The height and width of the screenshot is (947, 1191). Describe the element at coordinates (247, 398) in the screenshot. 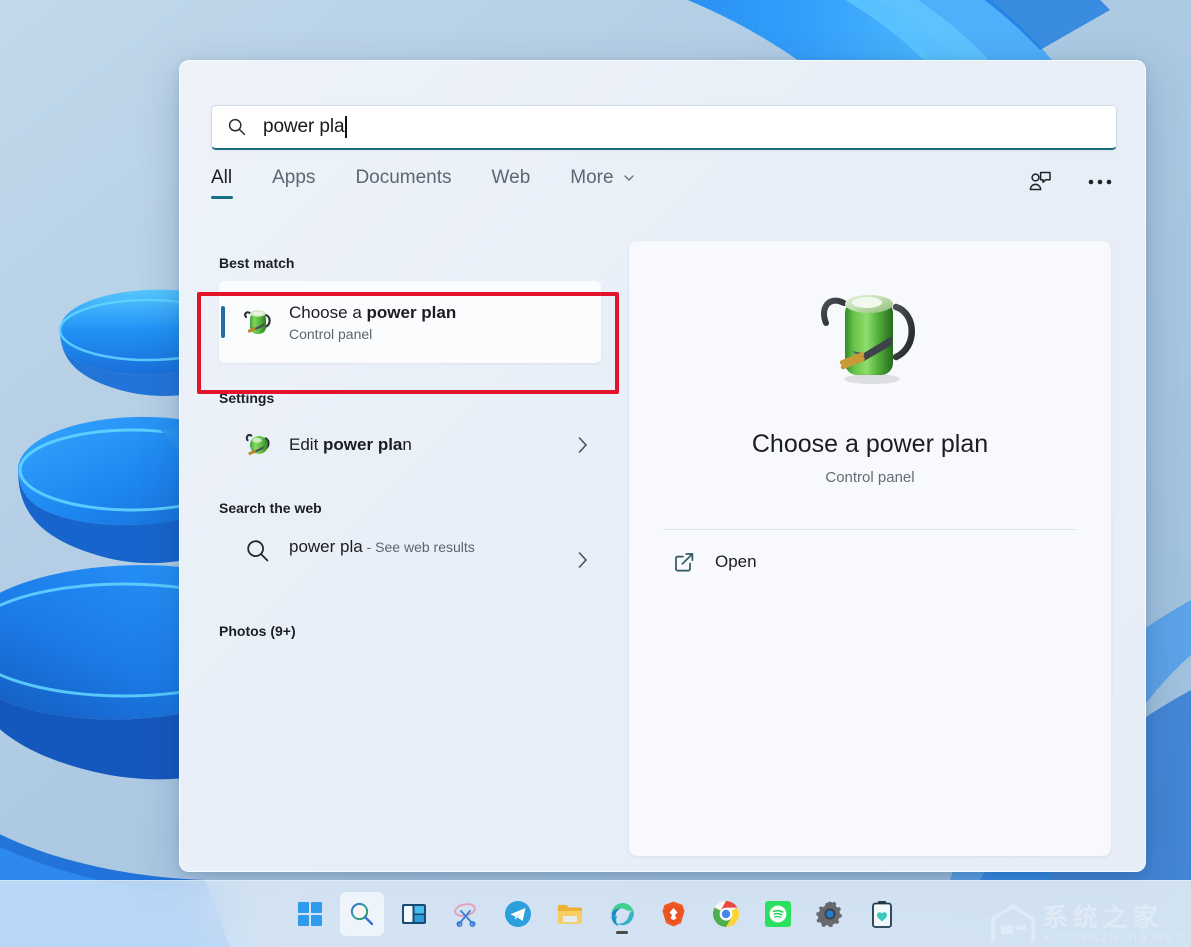

I see `settings-heading: Settings` at that location.